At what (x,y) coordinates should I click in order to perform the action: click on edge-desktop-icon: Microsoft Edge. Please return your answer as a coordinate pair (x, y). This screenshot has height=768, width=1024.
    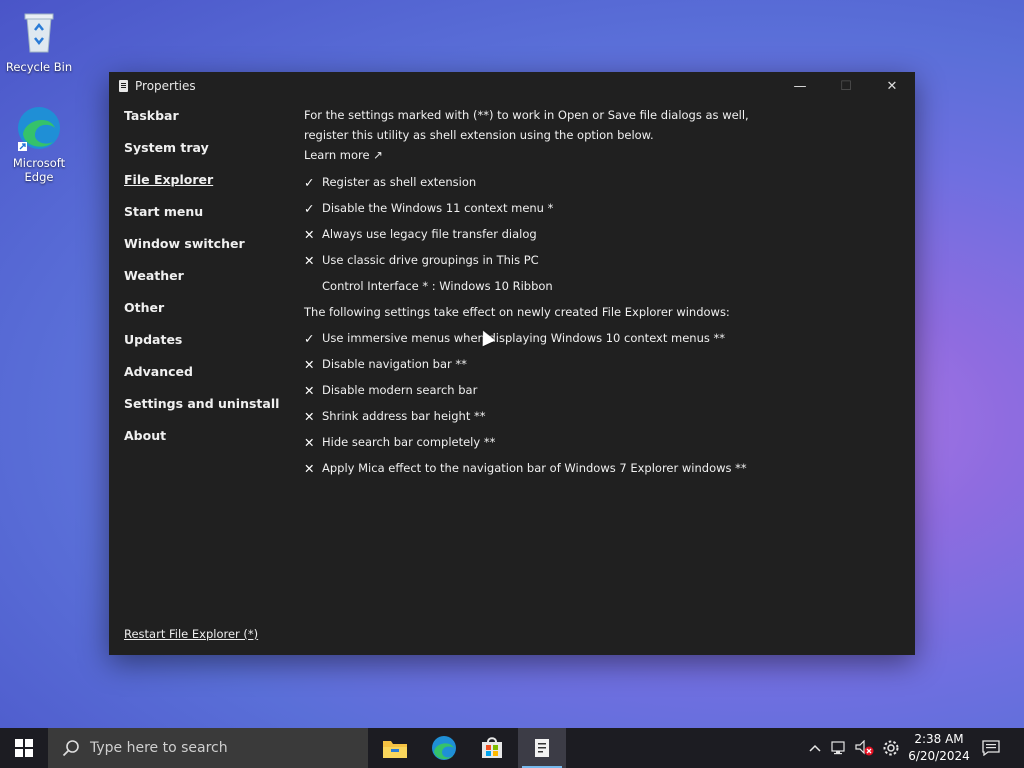
    Looking at the image, I should click on (39, 144).